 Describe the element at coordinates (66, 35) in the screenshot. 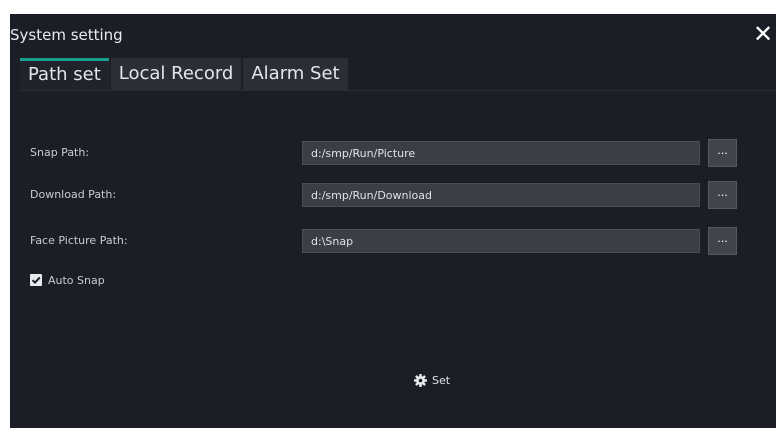

I see `dialog-title: System setting` at that location.